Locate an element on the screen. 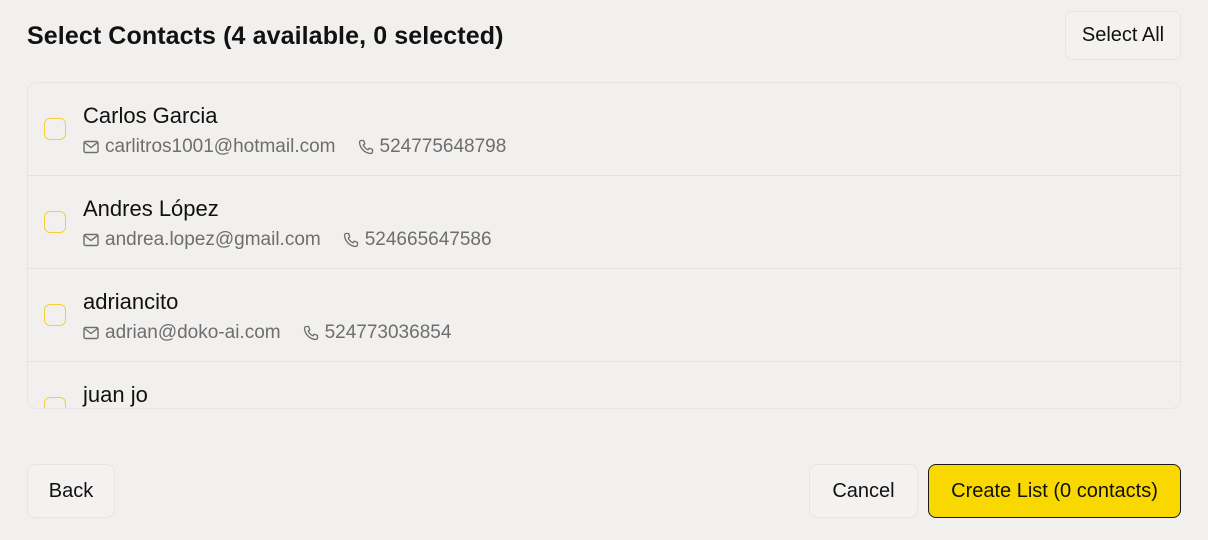 Image resolution: width=1208 pixels, height=540 pixels. contact-email: adrian@doko-ai.com is located at coordinates (182, 333).